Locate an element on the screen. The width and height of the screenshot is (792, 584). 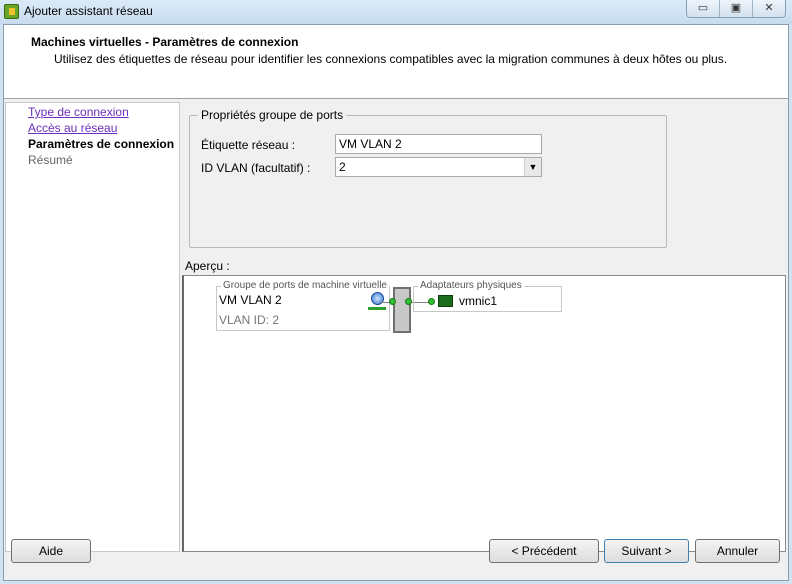
window-title: Ajouter assistant réseau is located at coordinates (88, 11).